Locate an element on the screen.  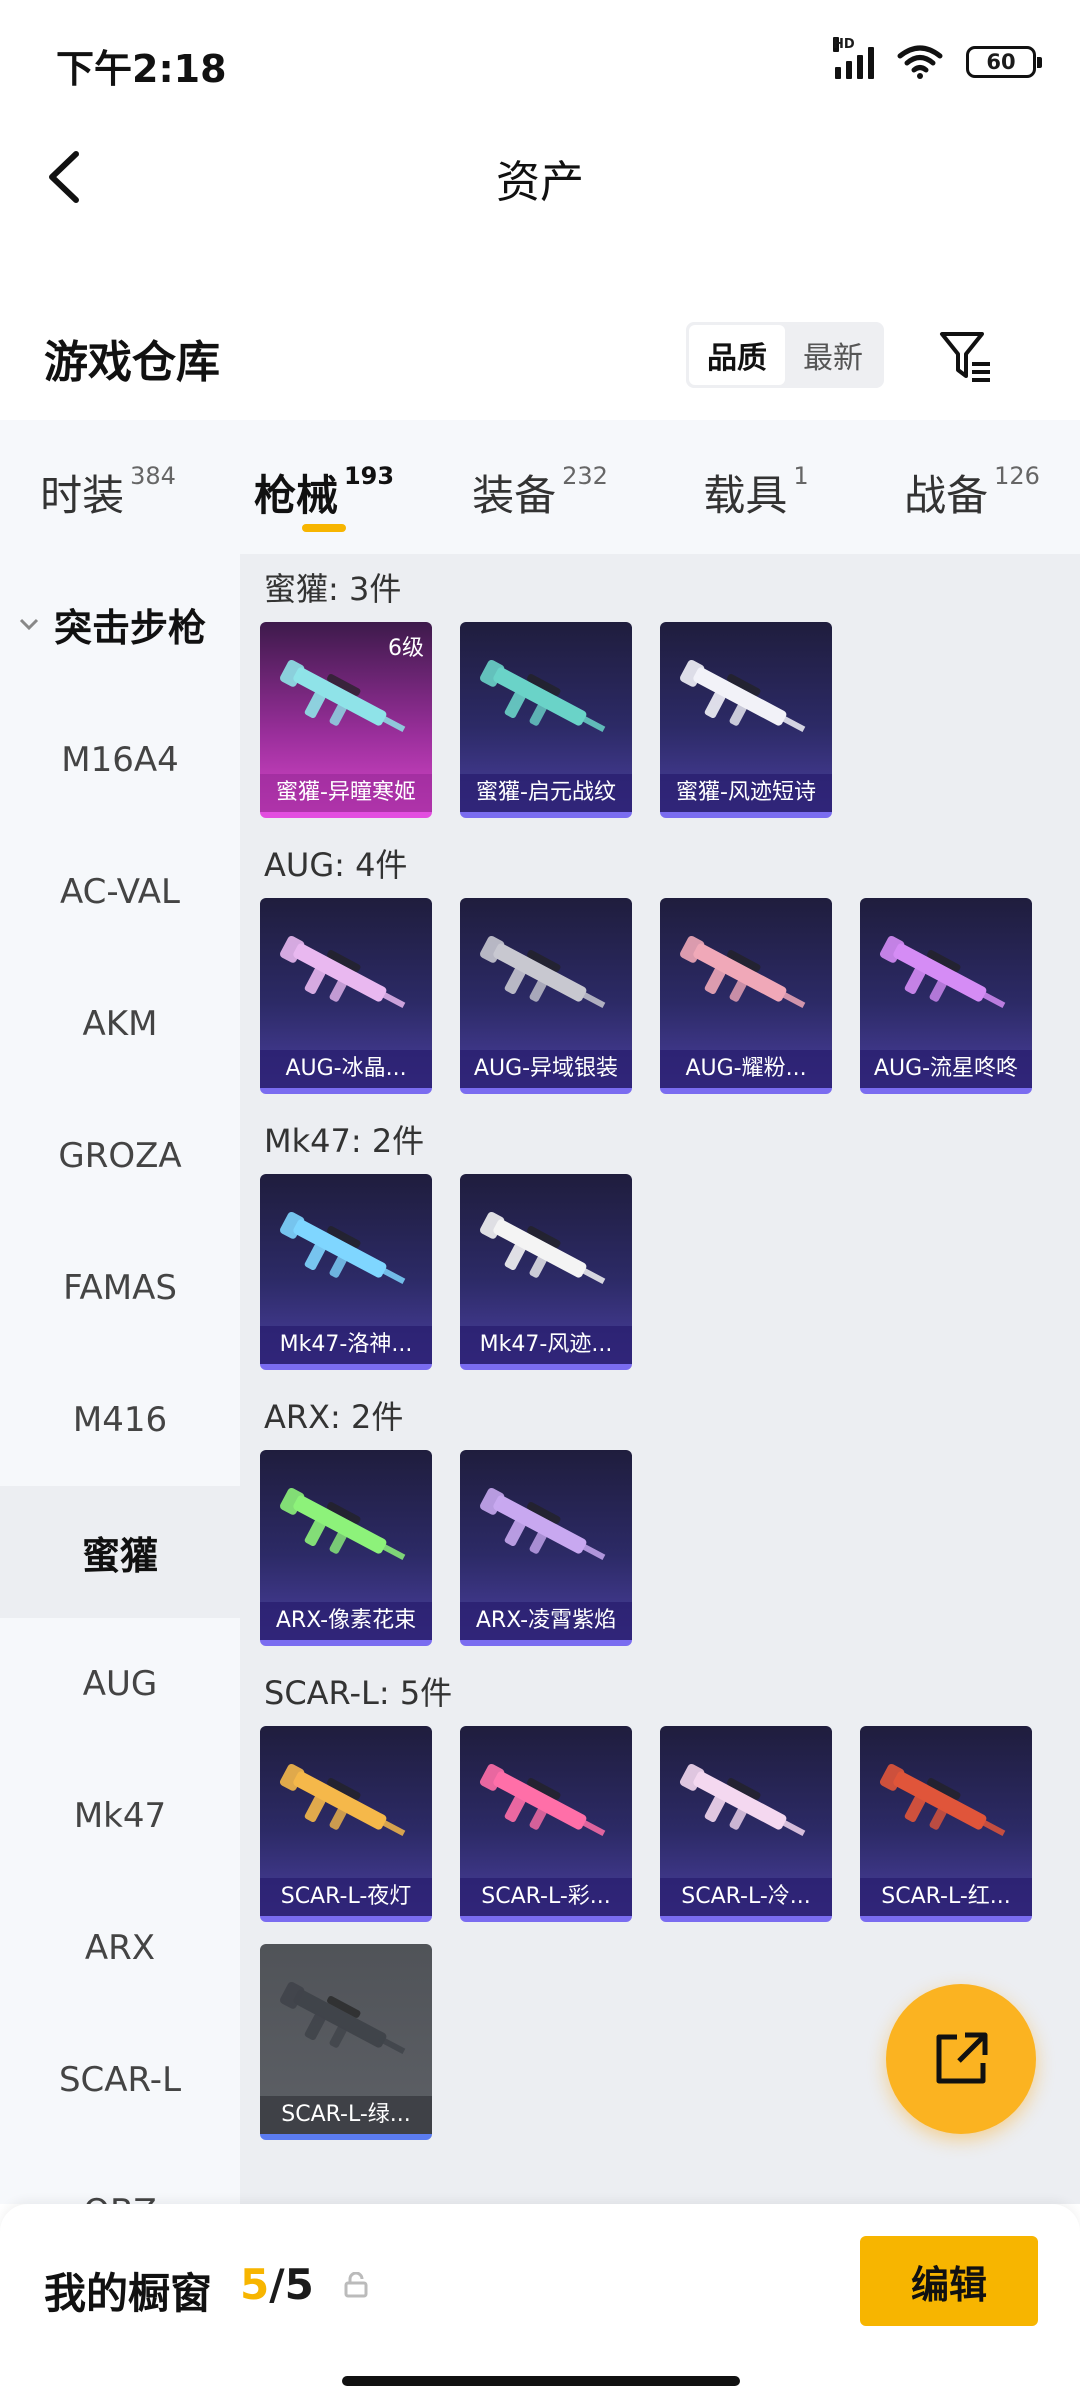
weapon-card: ARX-像素花束 is located at coordinates (346, 1548).